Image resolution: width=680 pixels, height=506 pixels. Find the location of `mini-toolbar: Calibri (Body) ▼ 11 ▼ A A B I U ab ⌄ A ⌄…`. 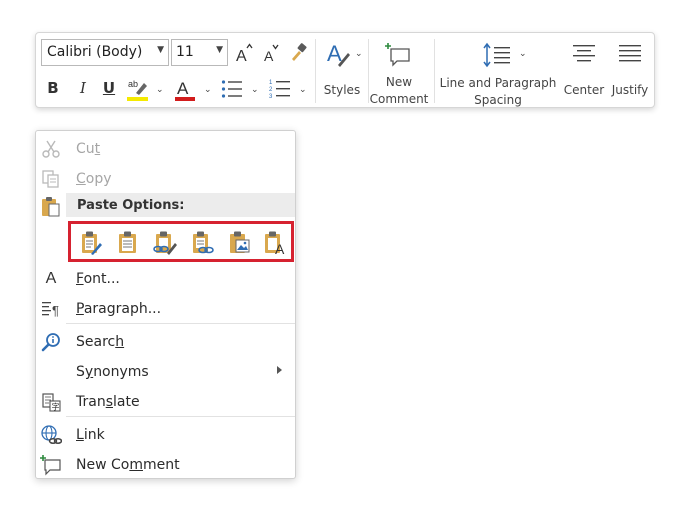

mini-toolbar: Calibri (Body) ▼ 11 ▼ A A B I U ab ⌄ A ⌄… is located at coordinates (345, 70).